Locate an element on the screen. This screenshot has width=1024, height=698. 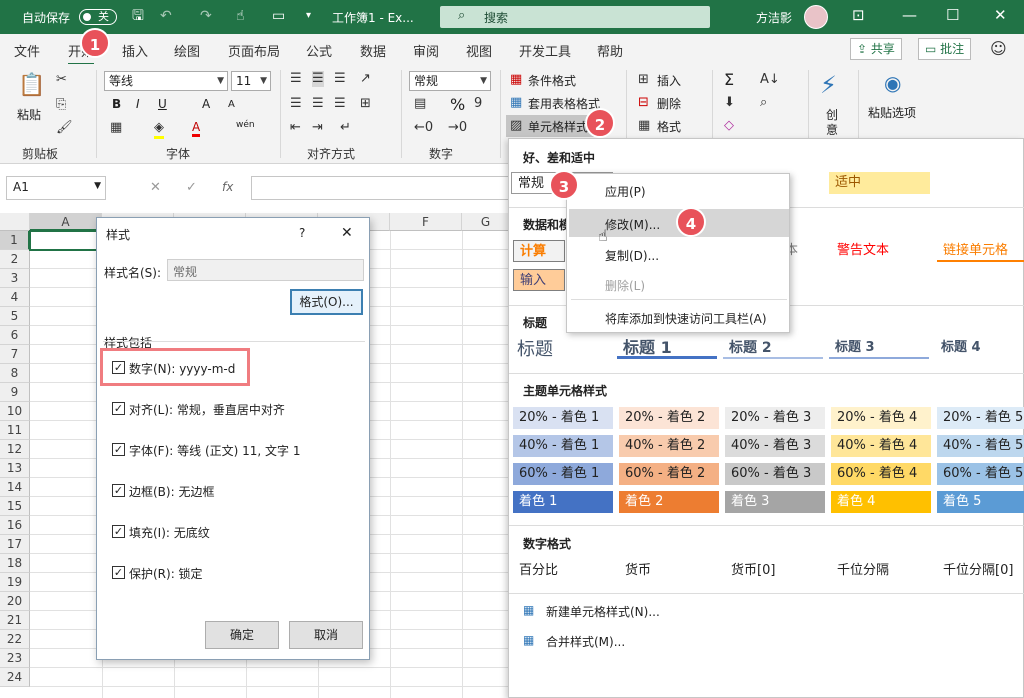
row-header: 7 is located at coordinates (15, 354).